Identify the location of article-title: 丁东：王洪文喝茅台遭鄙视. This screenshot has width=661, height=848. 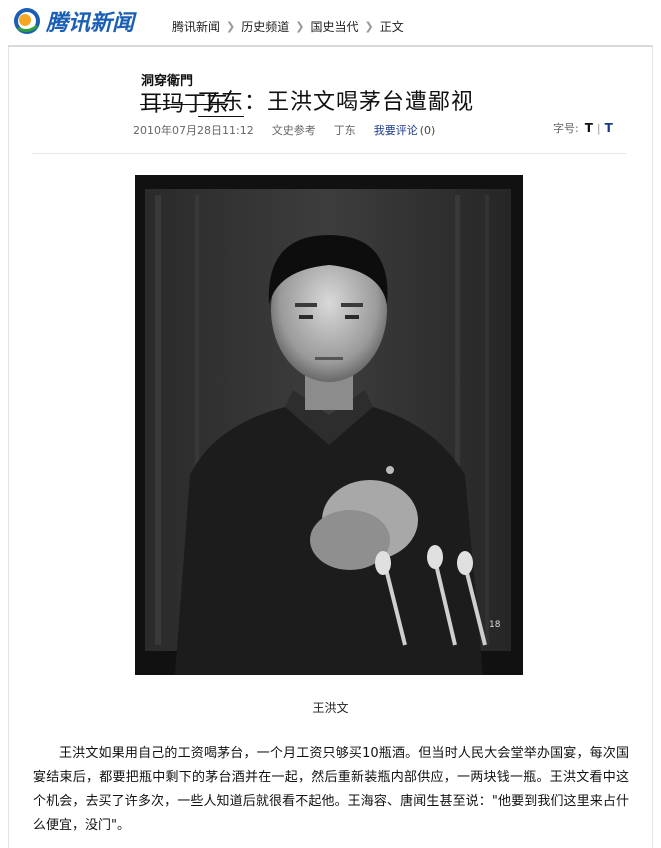
(336, 100).